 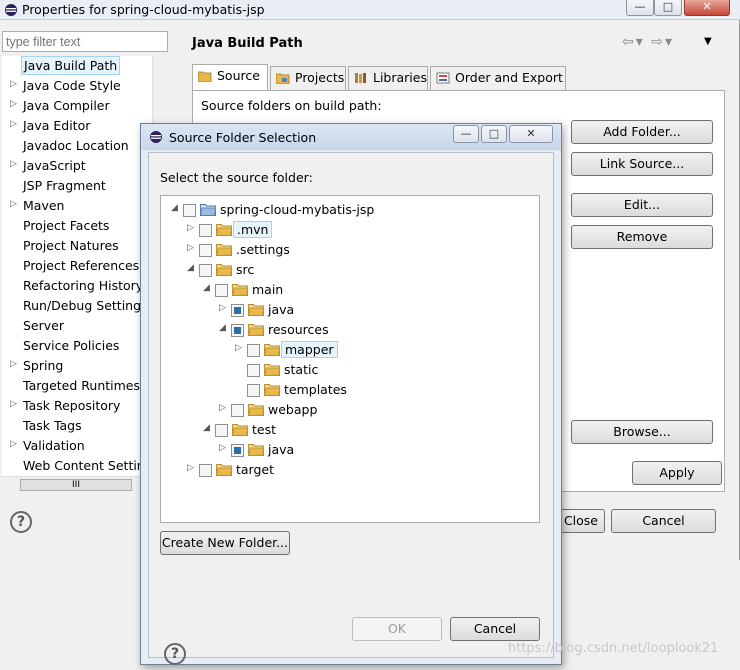 I want to click on nav-item: Java Build Path, so click(x=82, y=66).